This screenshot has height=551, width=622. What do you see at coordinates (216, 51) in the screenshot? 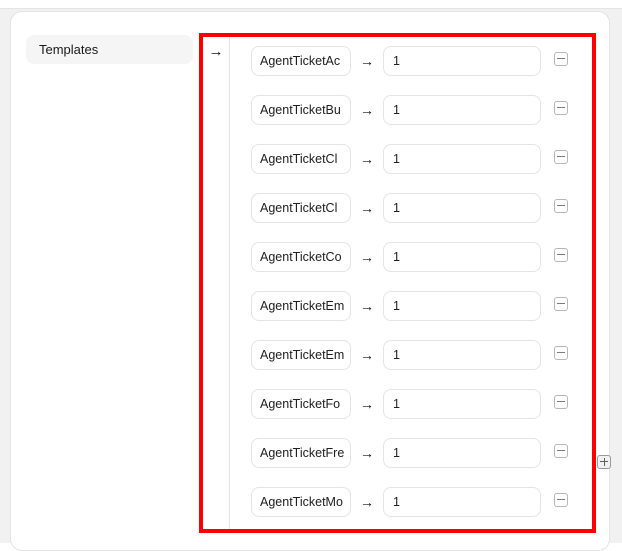
I see `right-arrow-icon: →` at bounding box center [216, 51].